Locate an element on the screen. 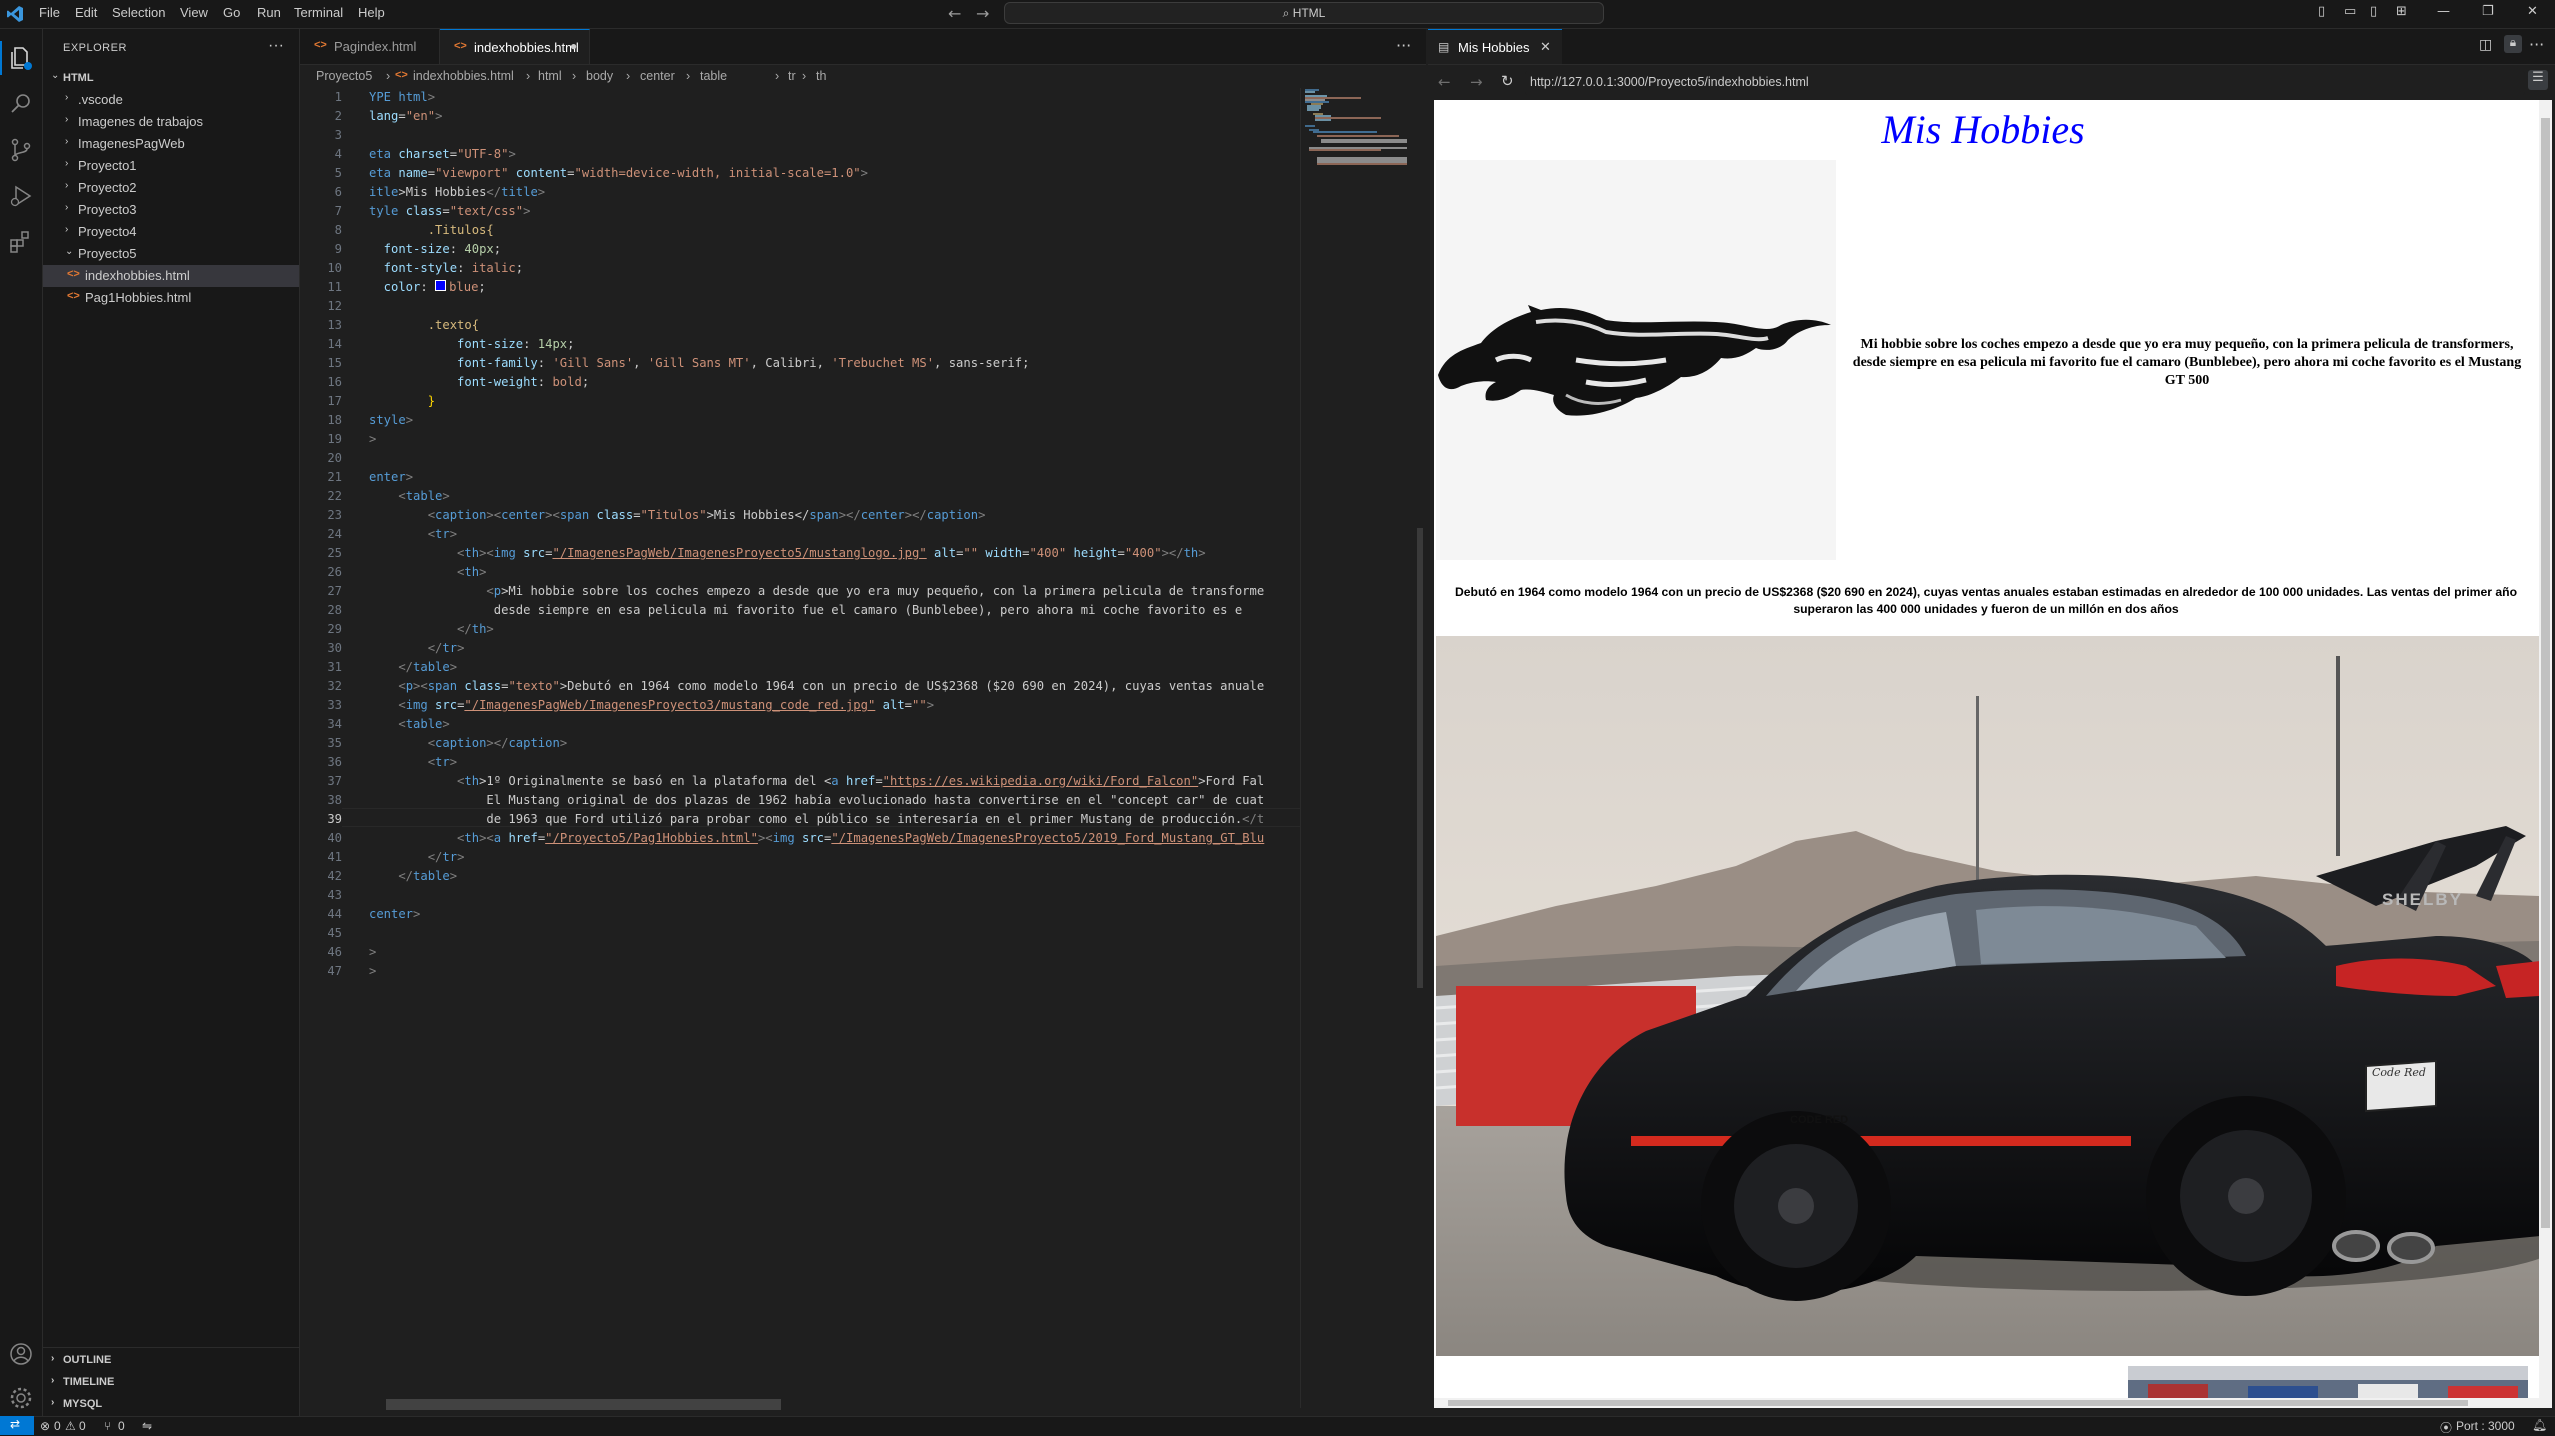 This screenshot has width=2555, height=1436. toggle-sidebar-icon: ▯ is located at coordinates (2321, 11).